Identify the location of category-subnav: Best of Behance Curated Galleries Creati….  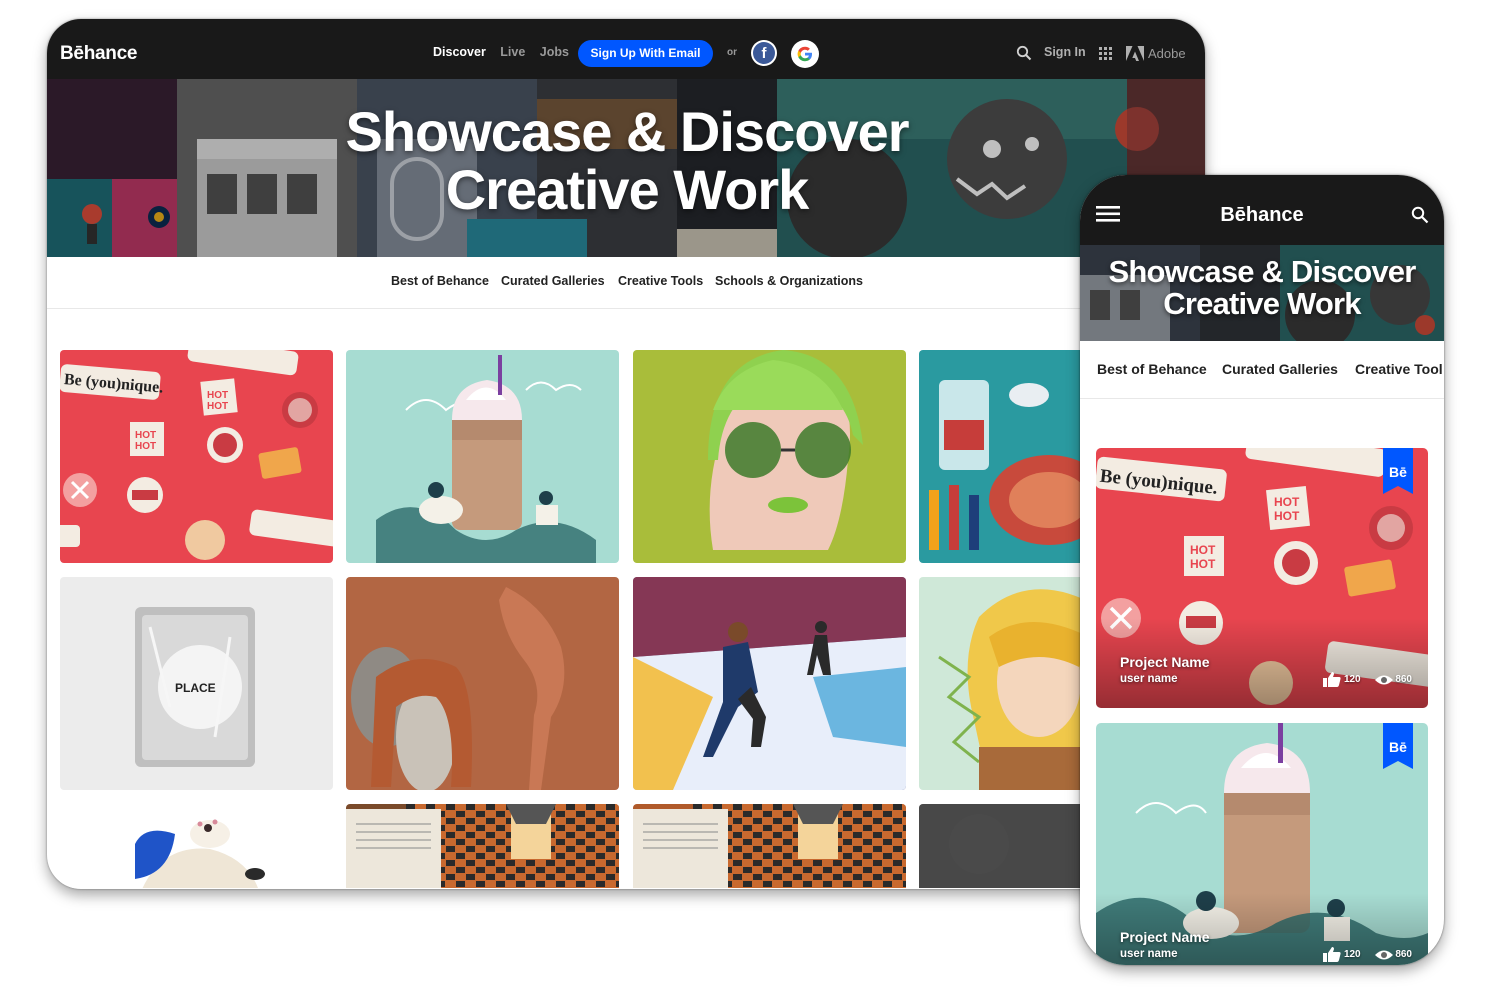
(626, 283).